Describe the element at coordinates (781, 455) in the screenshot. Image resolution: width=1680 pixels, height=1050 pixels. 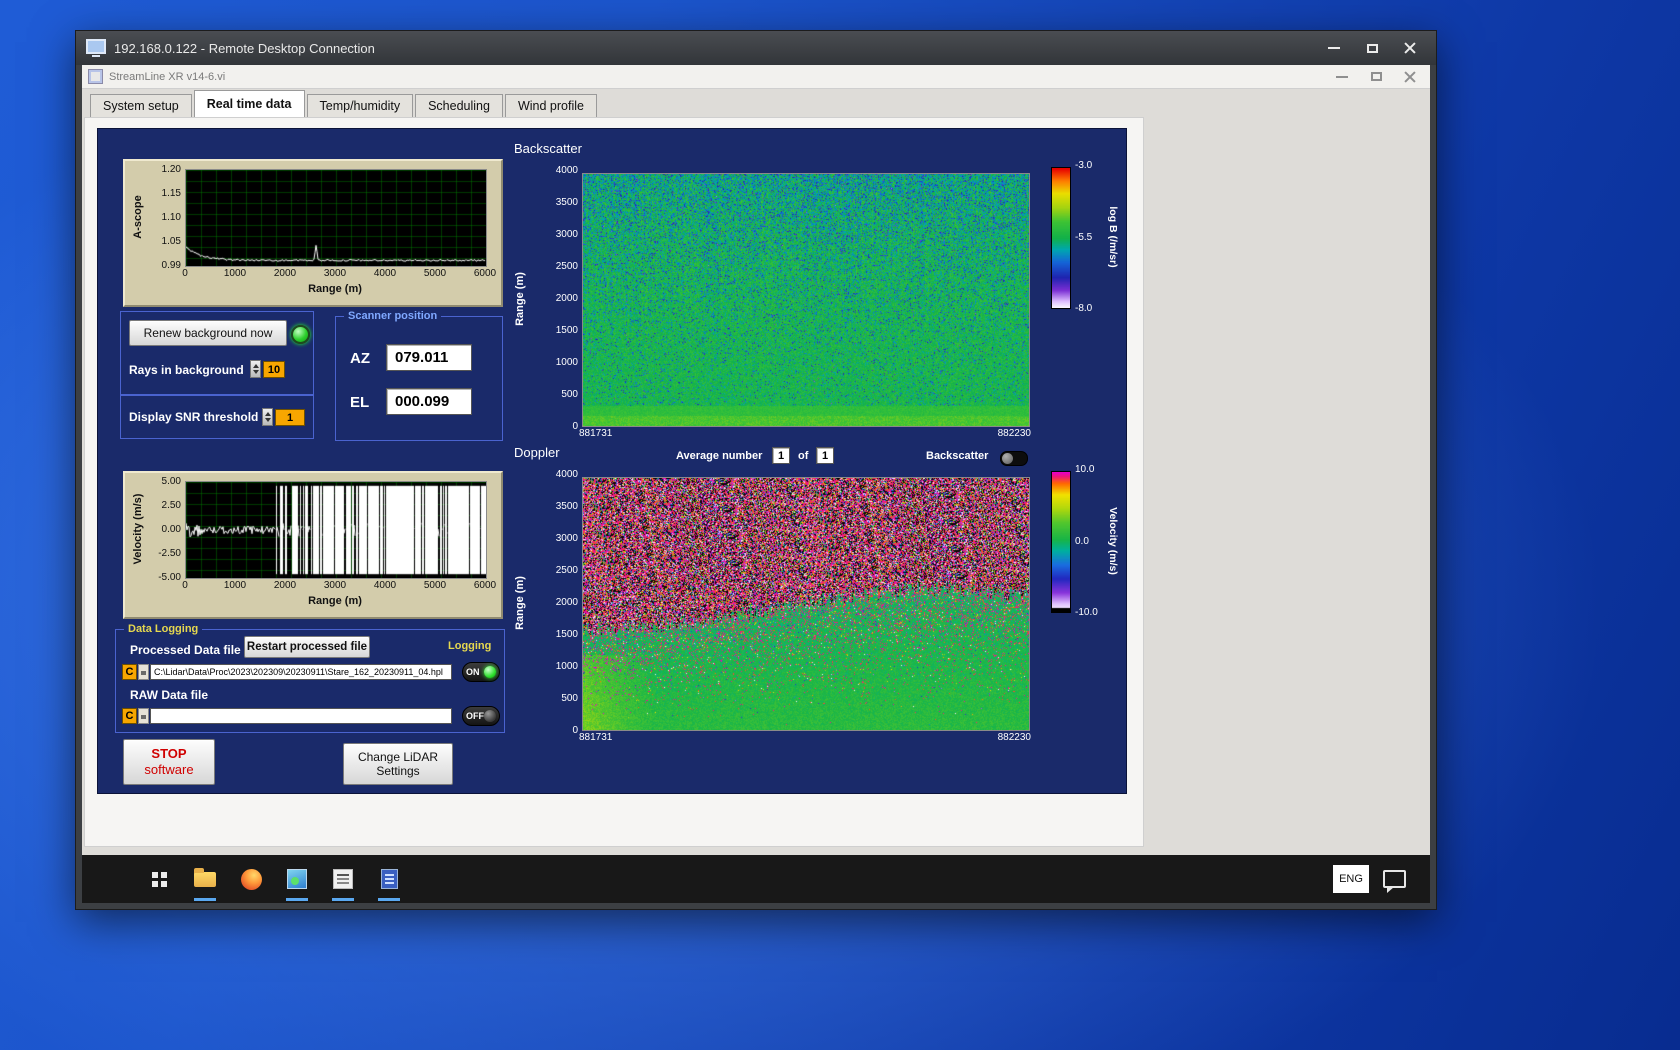
I see `average-number-field: 1` at that location.